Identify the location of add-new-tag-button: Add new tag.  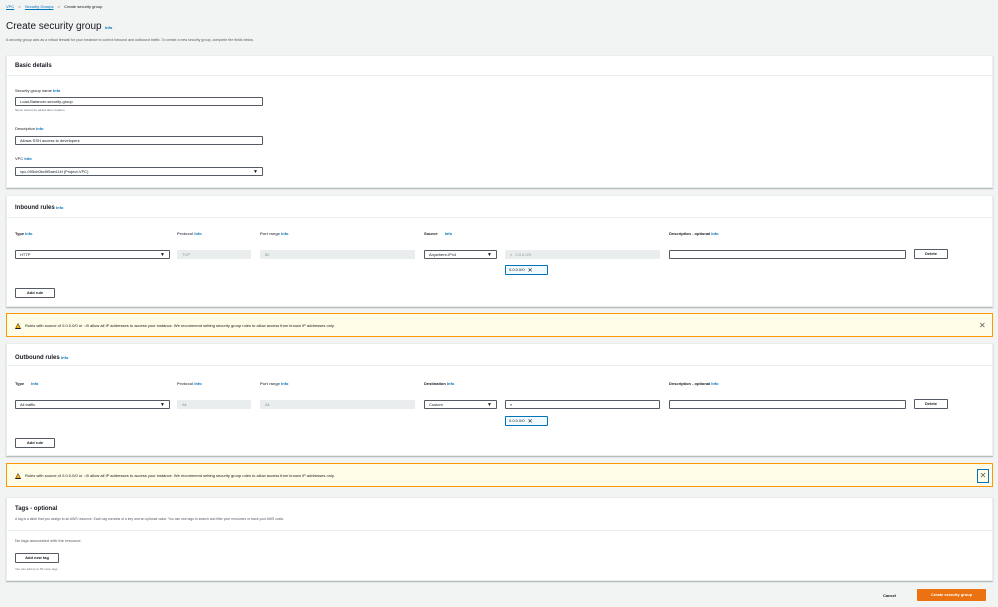
(37, 558).